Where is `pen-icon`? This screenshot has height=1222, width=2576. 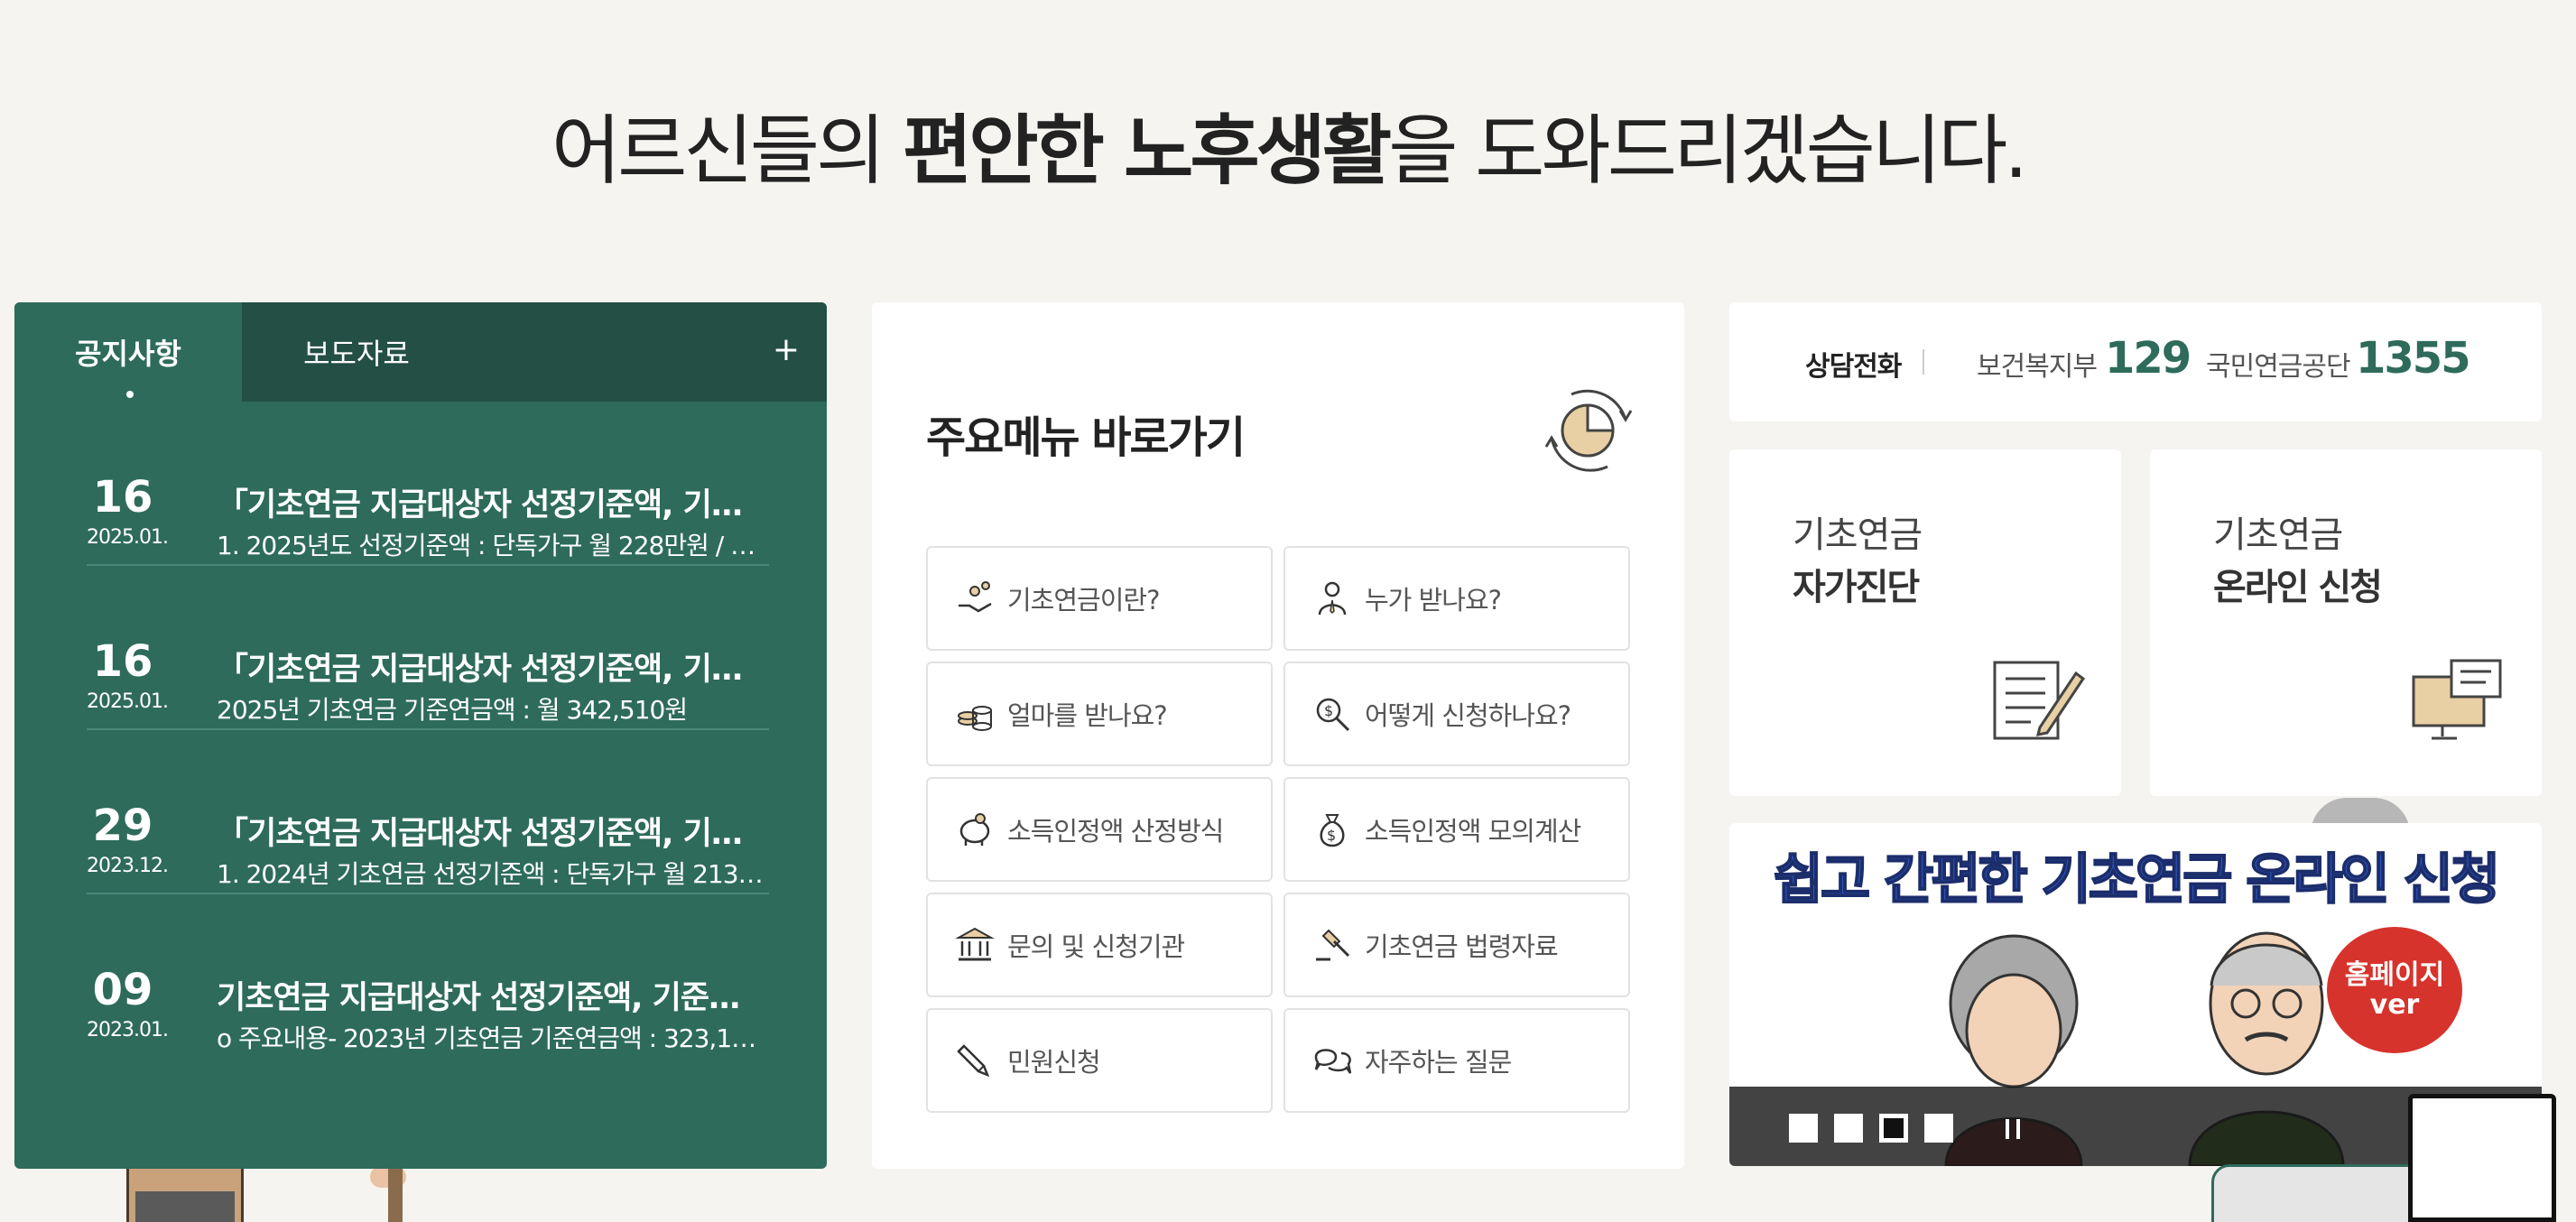
pen-icon is located at coordinates (974, 1061).